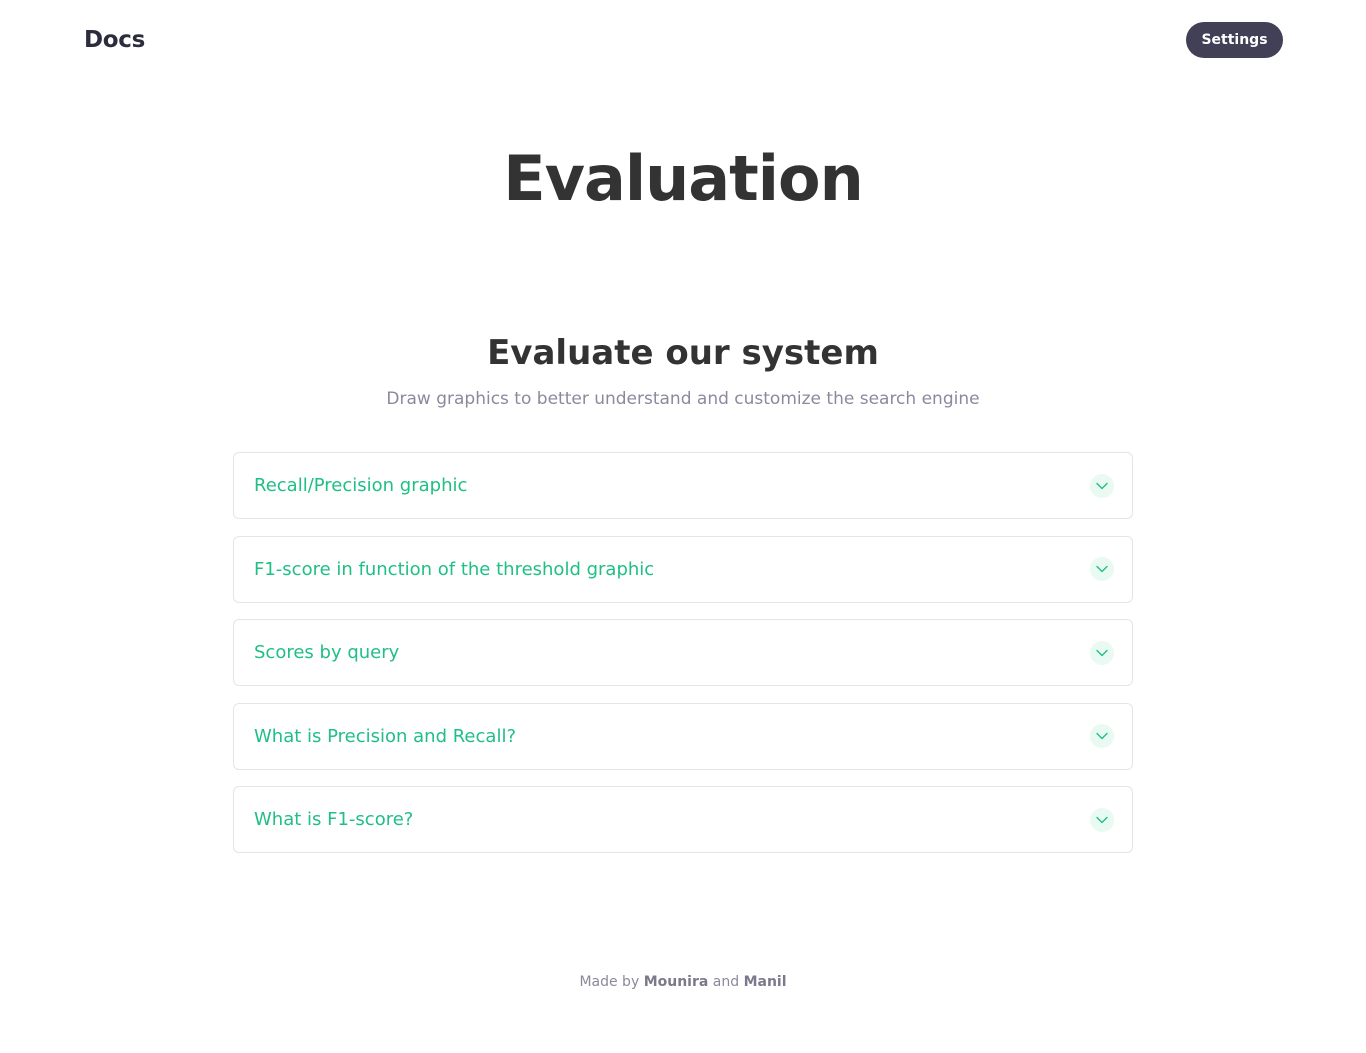 This screenshot has width=1366, height=1053. Describe the element at coordinates (683, 485) in the screenshot. I see `accordion-item-recall-precision-graphic: Recall/Precision graphic` at that location.